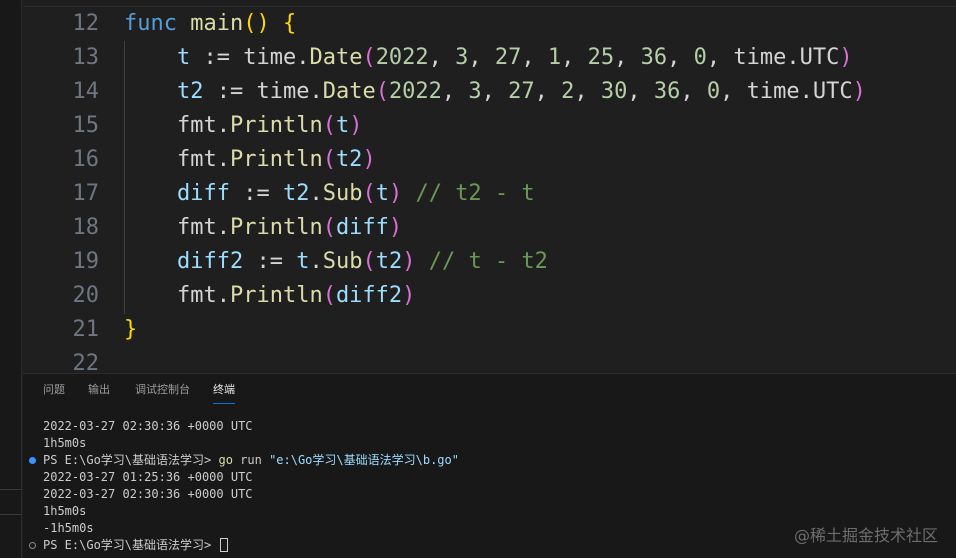 The image size is (956, 558). What do you see at coordinates (489, 296) in the screenshot?
I see `code-line: 20 fmt.Println(diff2)` at bounding box center [489, 296].